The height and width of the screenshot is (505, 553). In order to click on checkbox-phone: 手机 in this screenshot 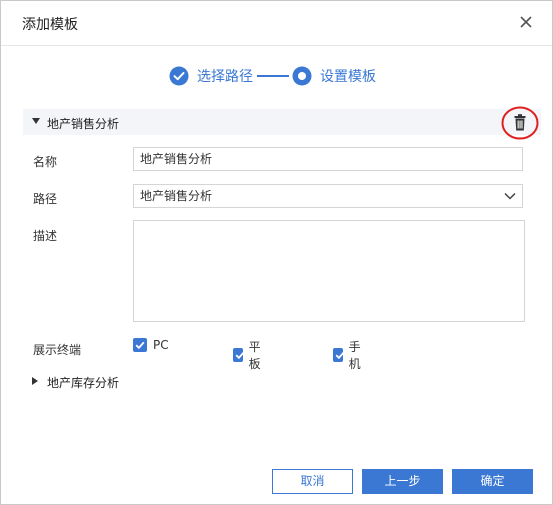, I will do `click(349, 355)`.